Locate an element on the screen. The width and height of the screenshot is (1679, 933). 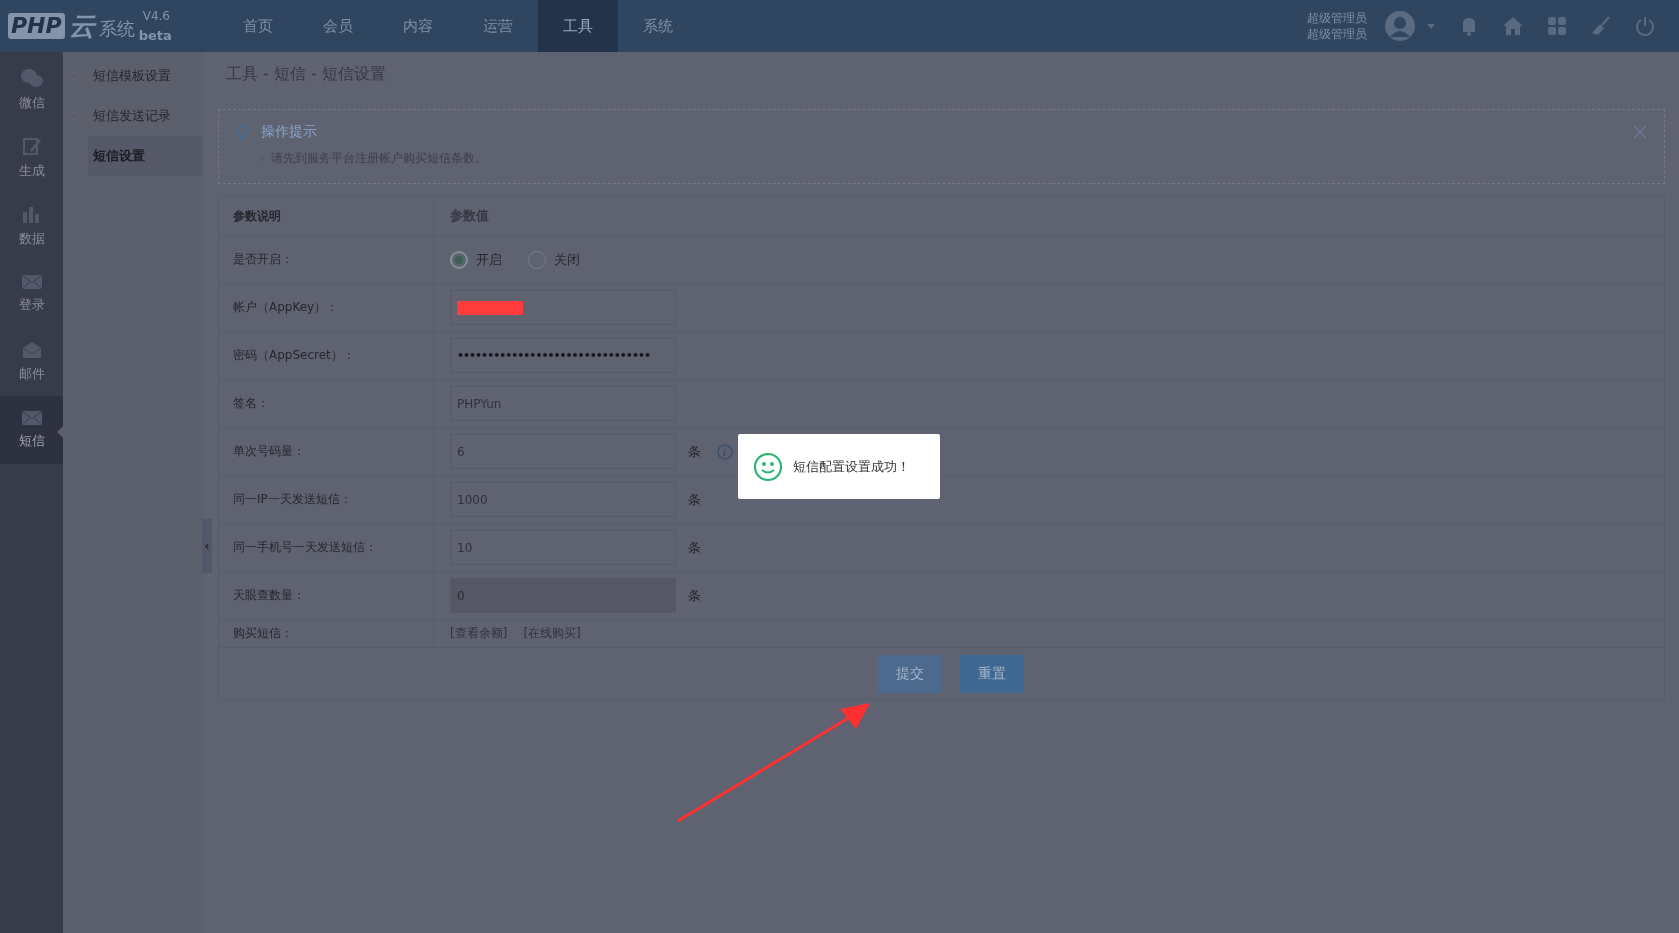
sidebar-item: 登录 is located at coordinates (31, 294).